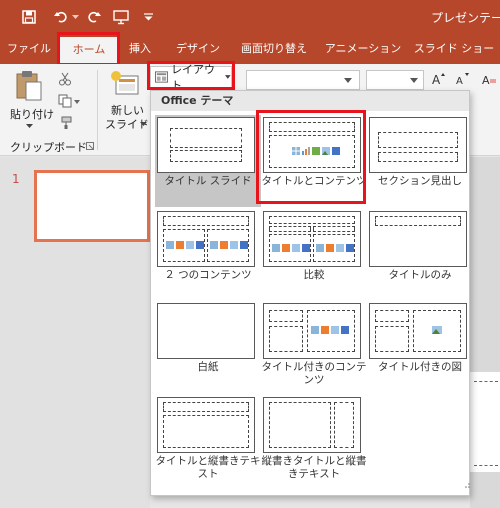  I want to click on layout-title-slide: タイトル スライド, so click(208, 161).